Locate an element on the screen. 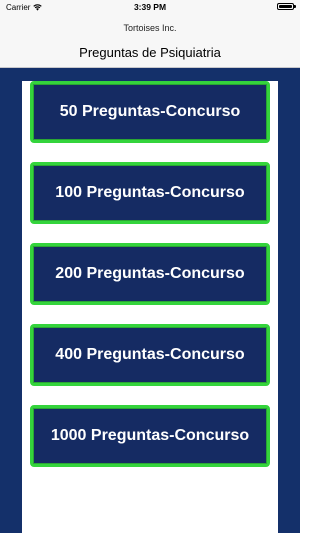 The image size is (320, 533). quiz-200-button: 200 Preguntas-Concurso is located at coordinates (150, 274).